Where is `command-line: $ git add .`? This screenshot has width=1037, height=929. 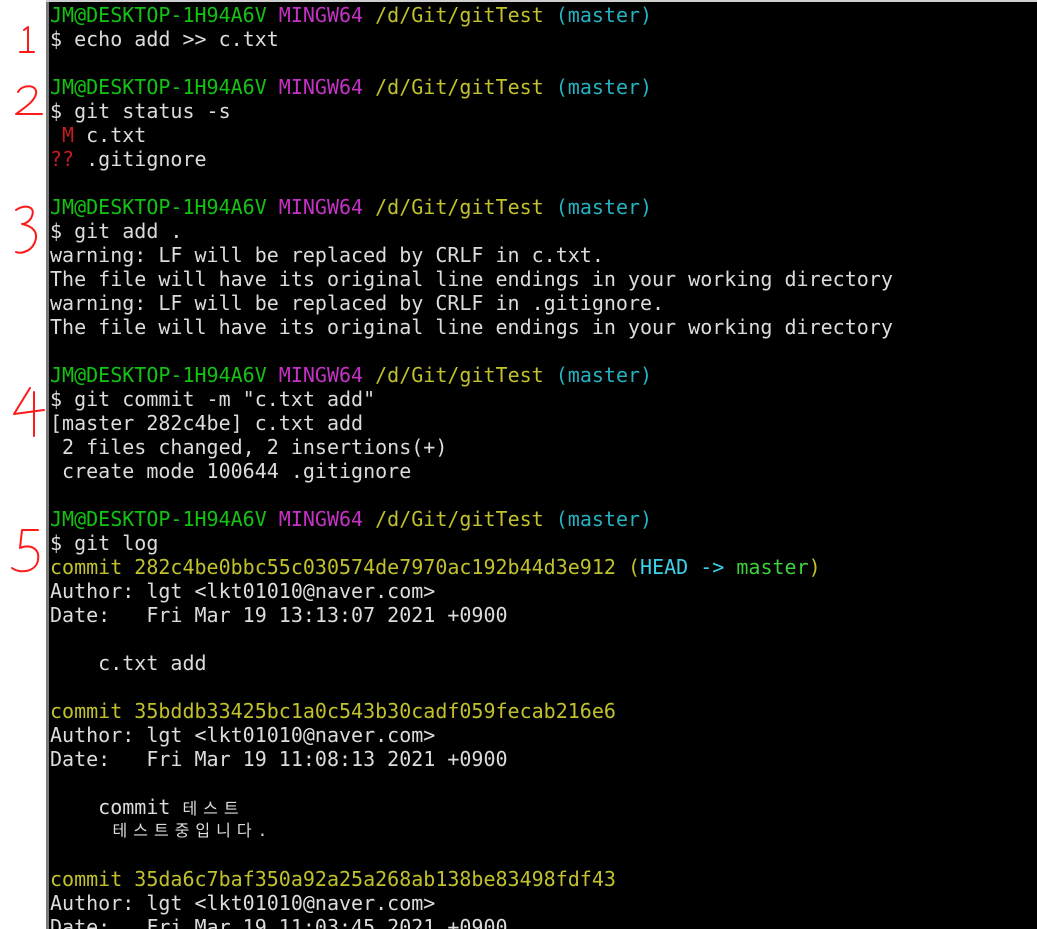 command-line: $ git add . is located at coordinates (116, 231).